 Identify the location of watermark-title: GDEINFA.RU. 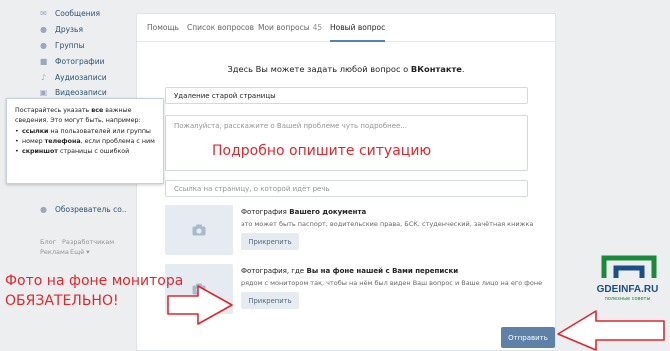
(627, 289).